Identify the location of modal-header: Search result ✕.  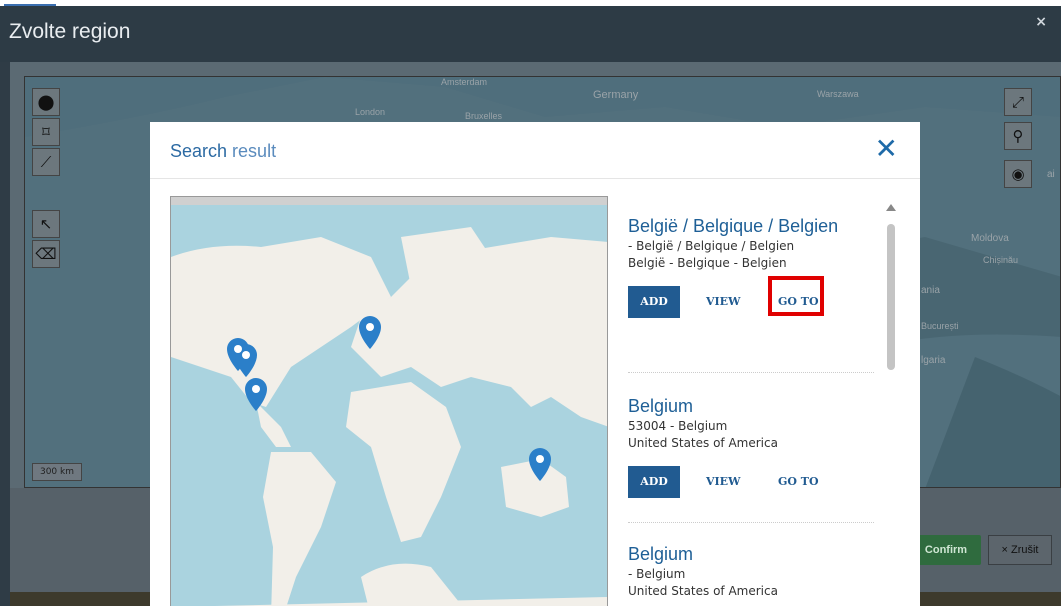
(535, 150).